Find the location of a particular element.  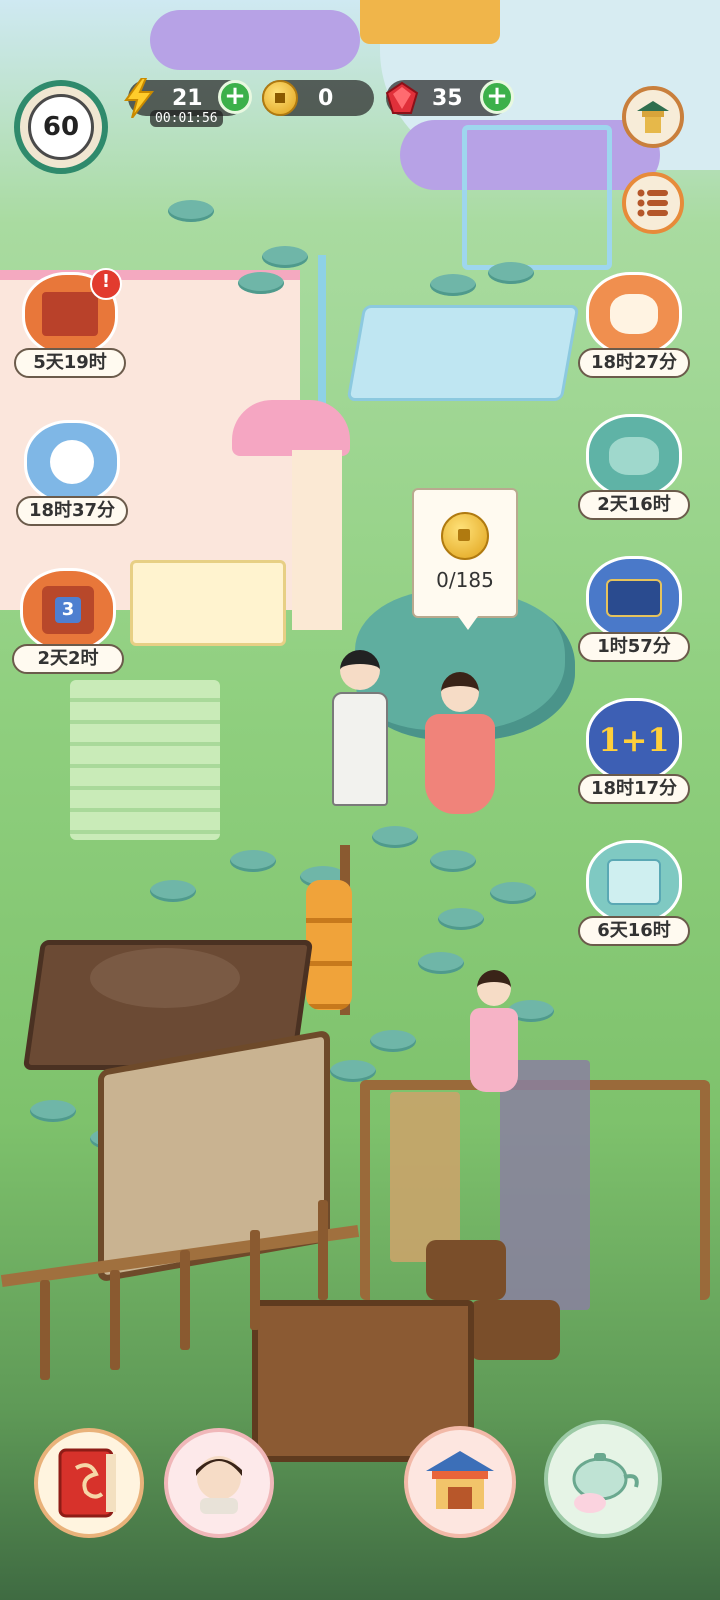

gift-box-3-icon: 3 is located at coordinates (68, 610).